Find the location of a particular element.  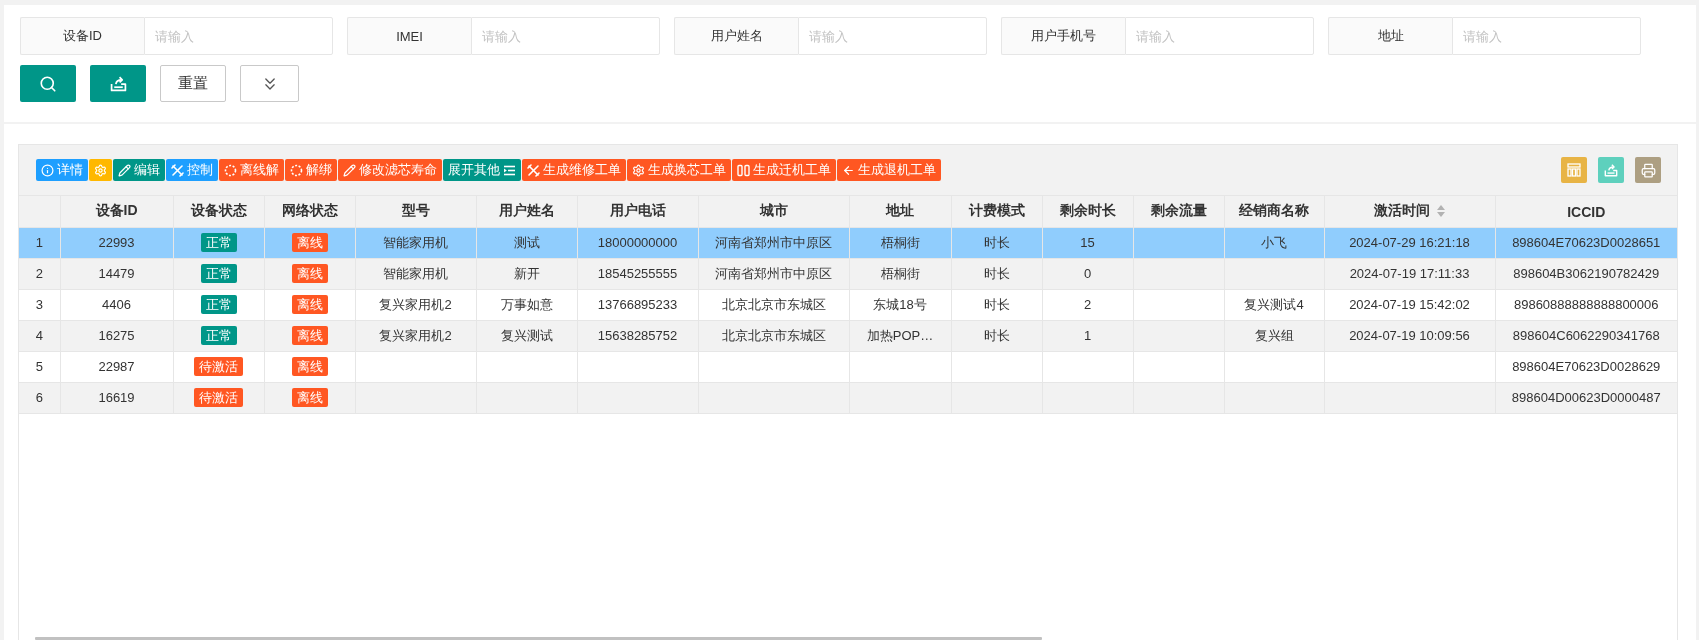

field-label: 地址 is located at coordinates (1390, 36).